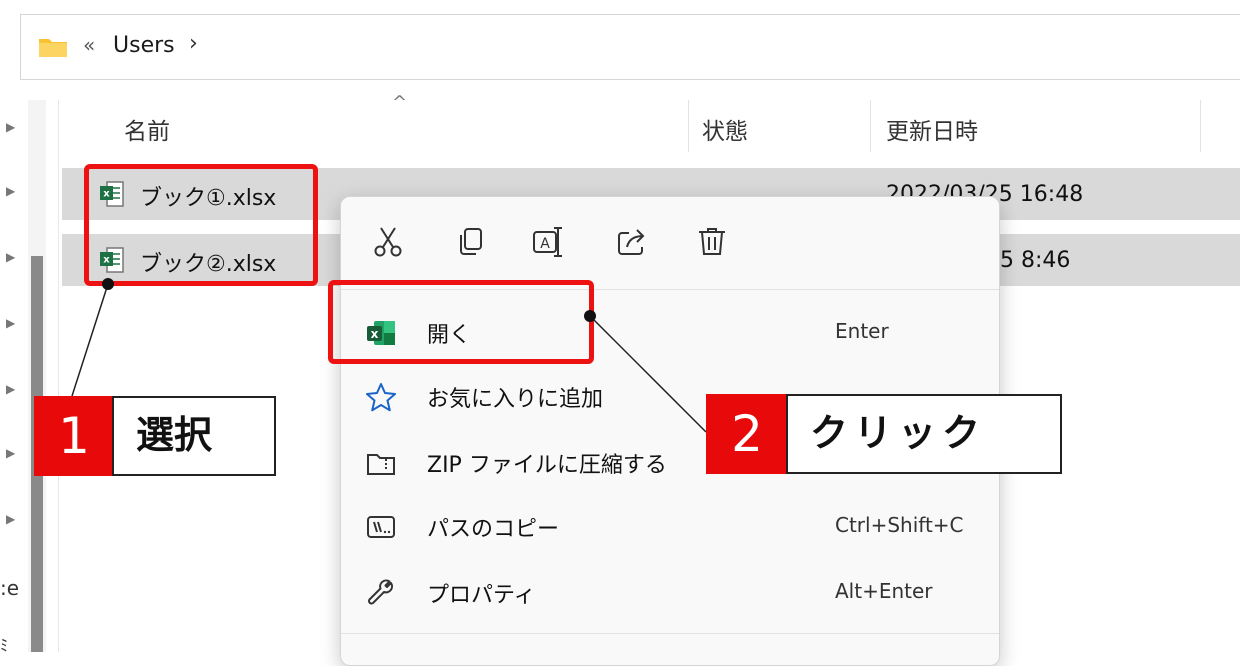 The width and height of the screenshot is (1240, 666). Describe the element at coordinates (924, 434) in the screenshot. I see `callout-text: クリック` at that location.